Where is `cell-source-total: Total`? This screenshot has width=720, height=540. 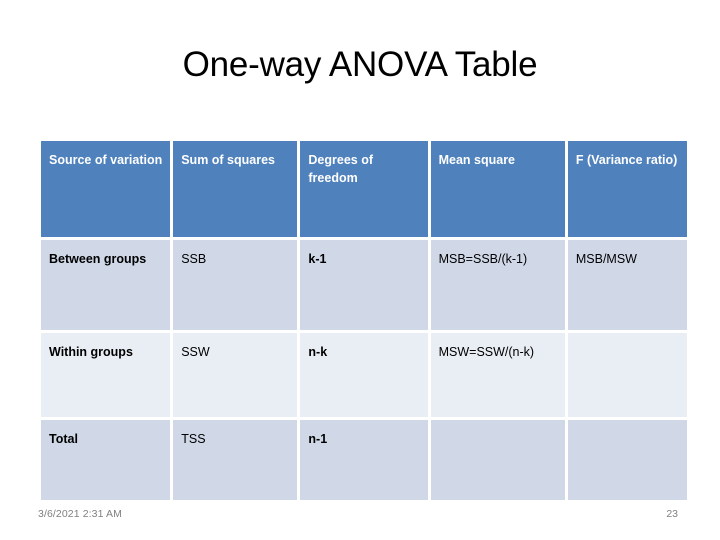 cell-source-total: Total is located at coordinates (106, 460).